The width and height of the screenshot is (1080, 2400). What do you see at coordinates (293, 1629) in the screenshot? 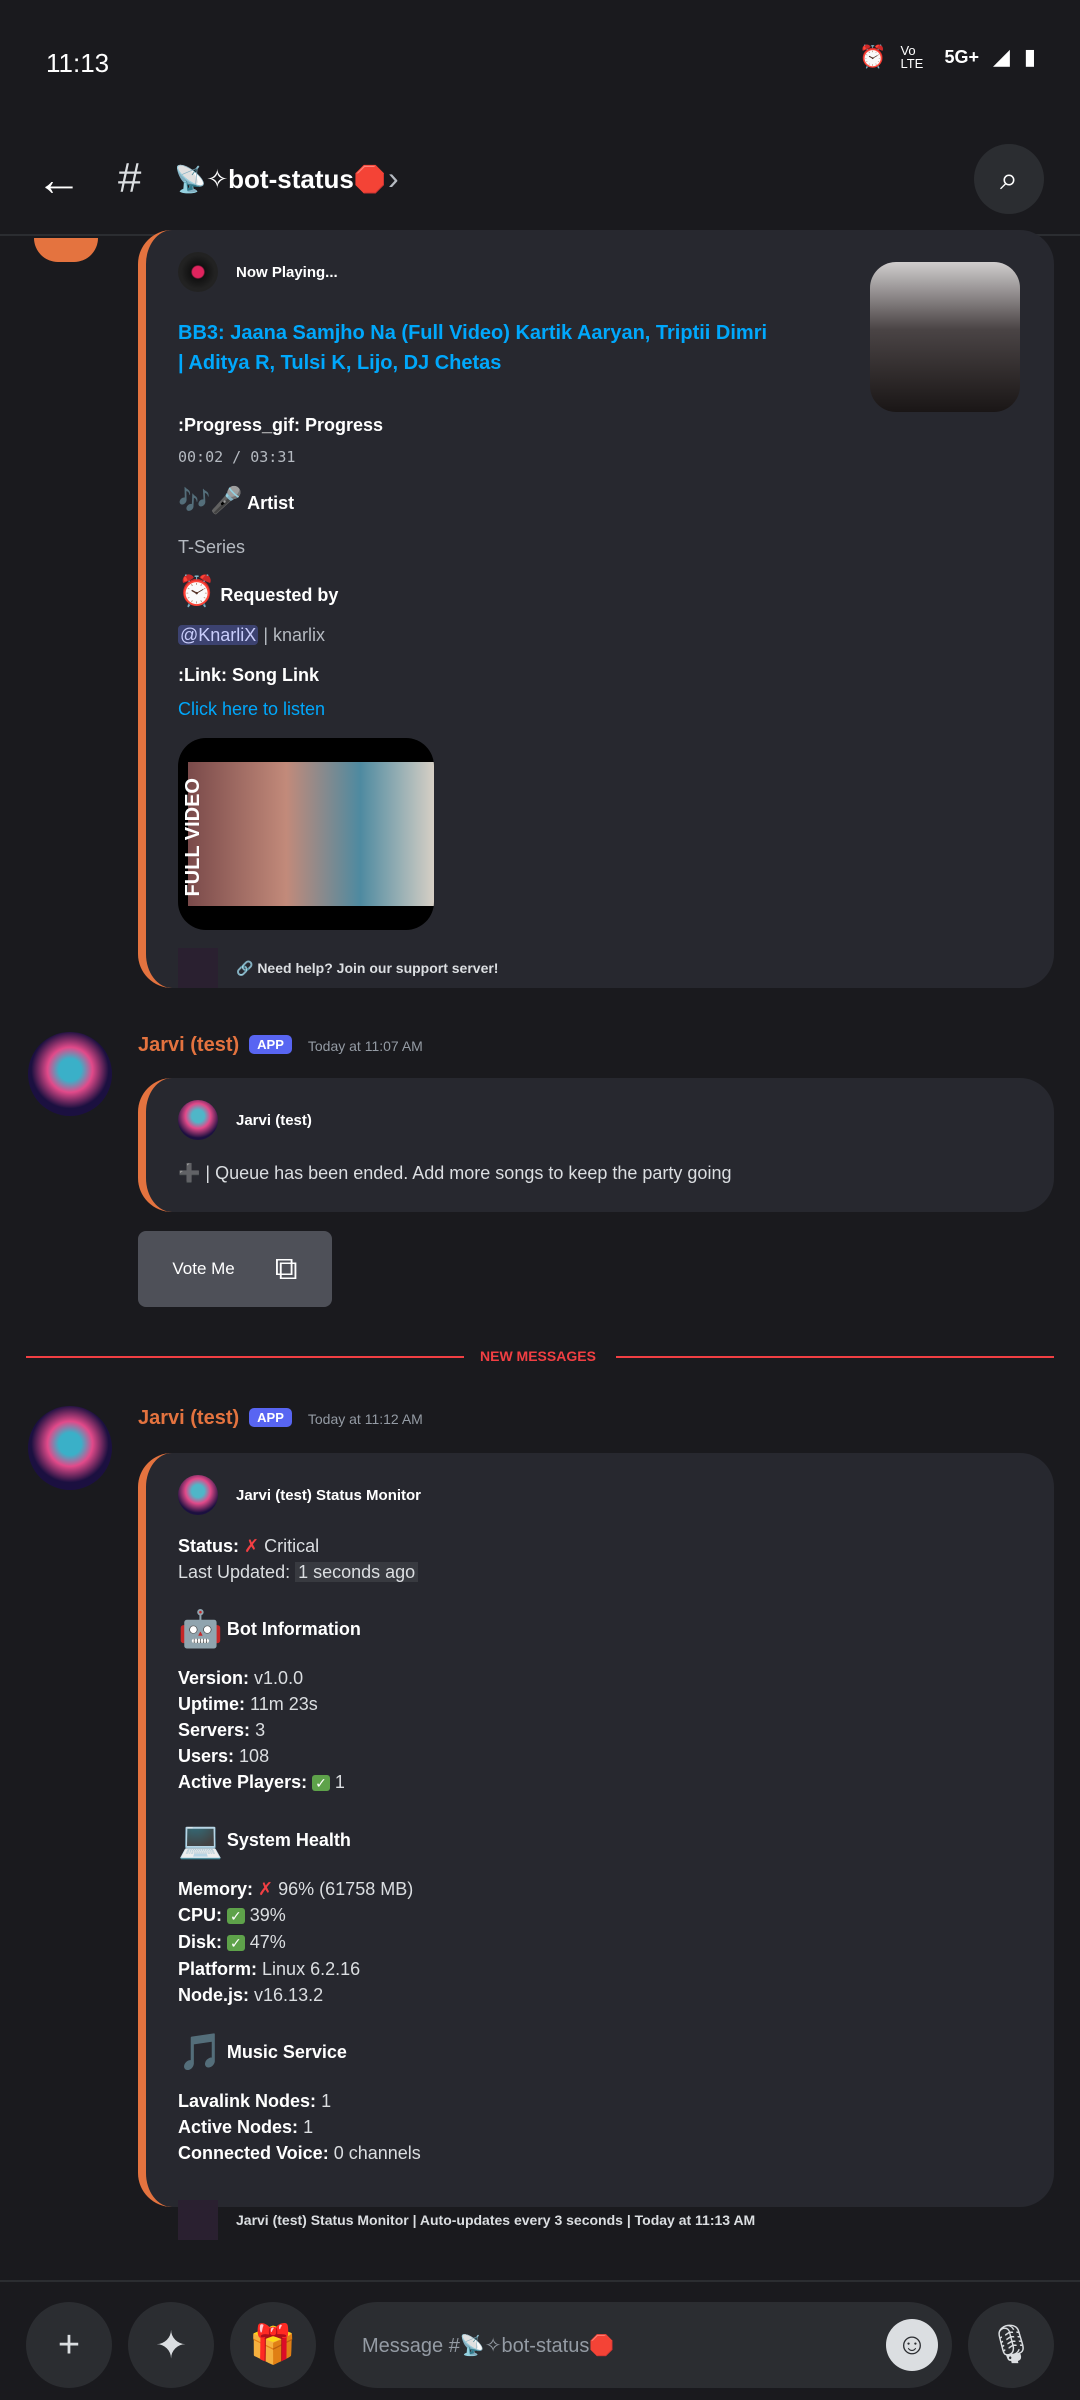
I see `section-title: Bot Information` at bounding box center [293, 1629].